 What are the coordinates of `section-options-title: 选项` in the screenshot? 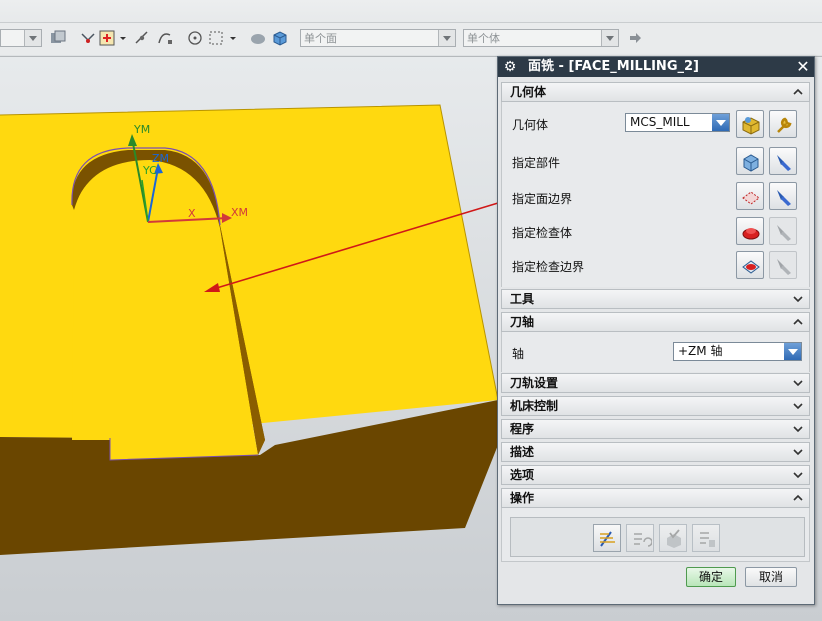 It's located at (522, 475).